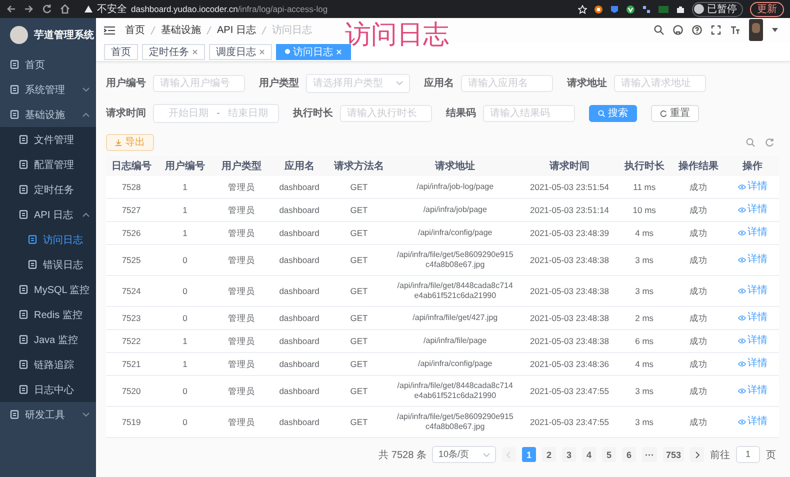 This screenshot has height=477, width=790. I want to click on page-button: 3, so click(569, 454).